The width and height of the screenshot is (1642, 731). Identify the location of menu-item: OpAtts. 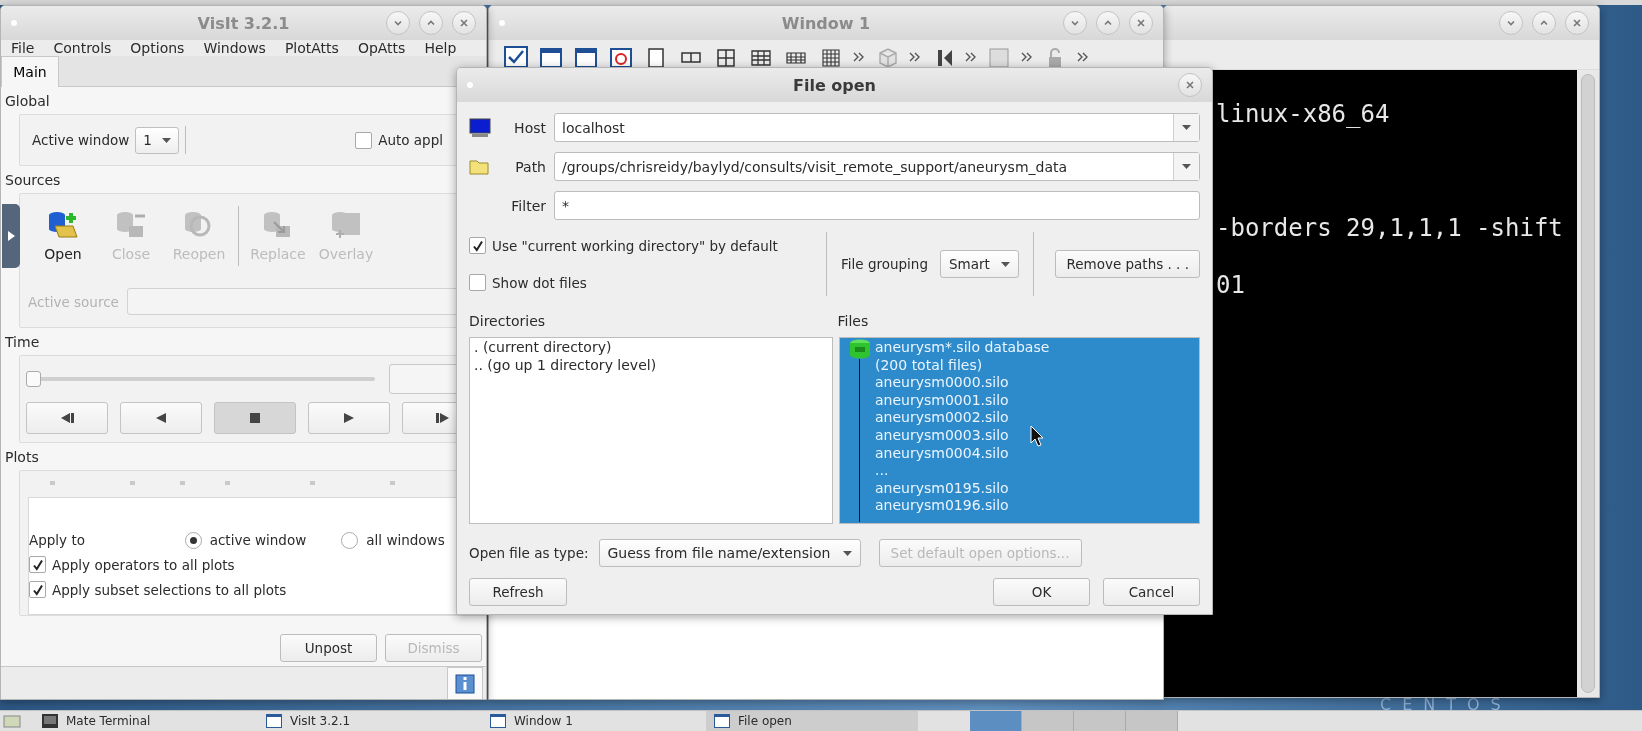
(381, 48).